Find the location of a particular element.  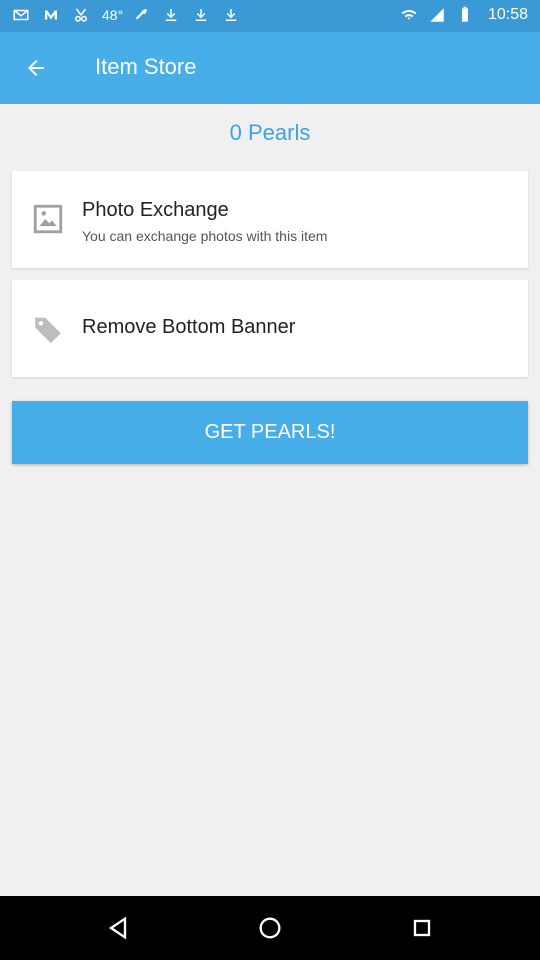

page-title: Item Store is located at coordinates (146, 66).